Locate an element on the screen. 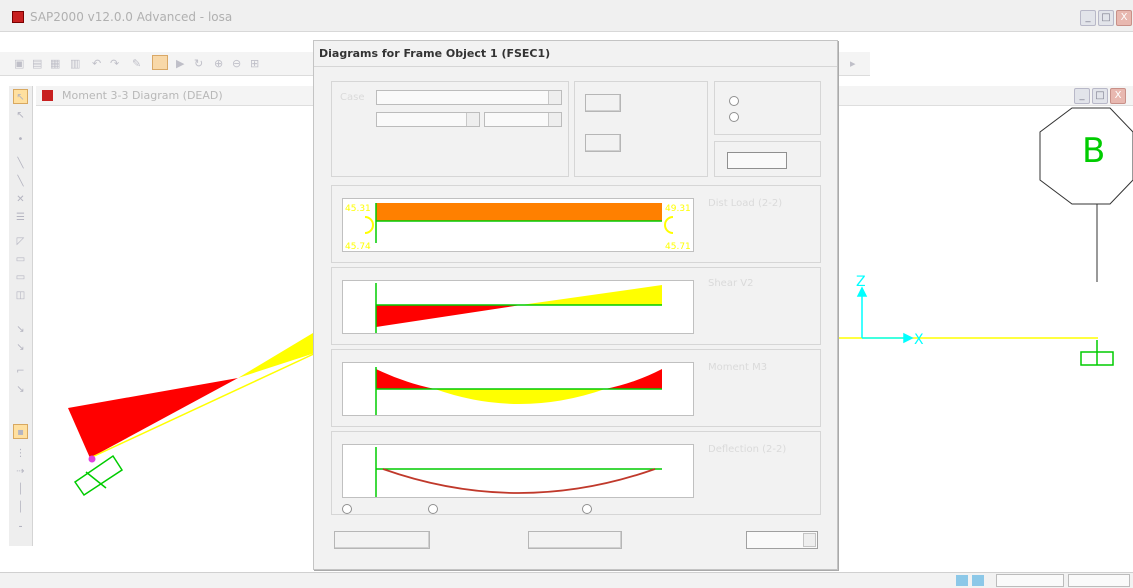 The image size is (1133, 588). moment-diagram-pane is located at coordinates (518, 389).